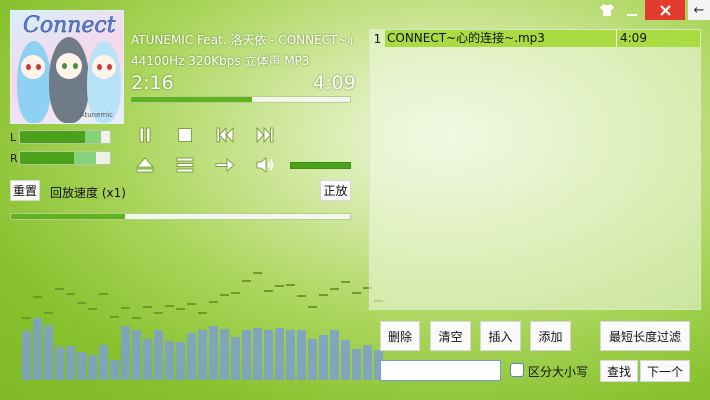 Image resolution: width=710 pixels, height=400 pixels. What do you see at coordinates (550, 336) in the screenshot?
I see `add-button: 添加` at bounding box center [550, 336].